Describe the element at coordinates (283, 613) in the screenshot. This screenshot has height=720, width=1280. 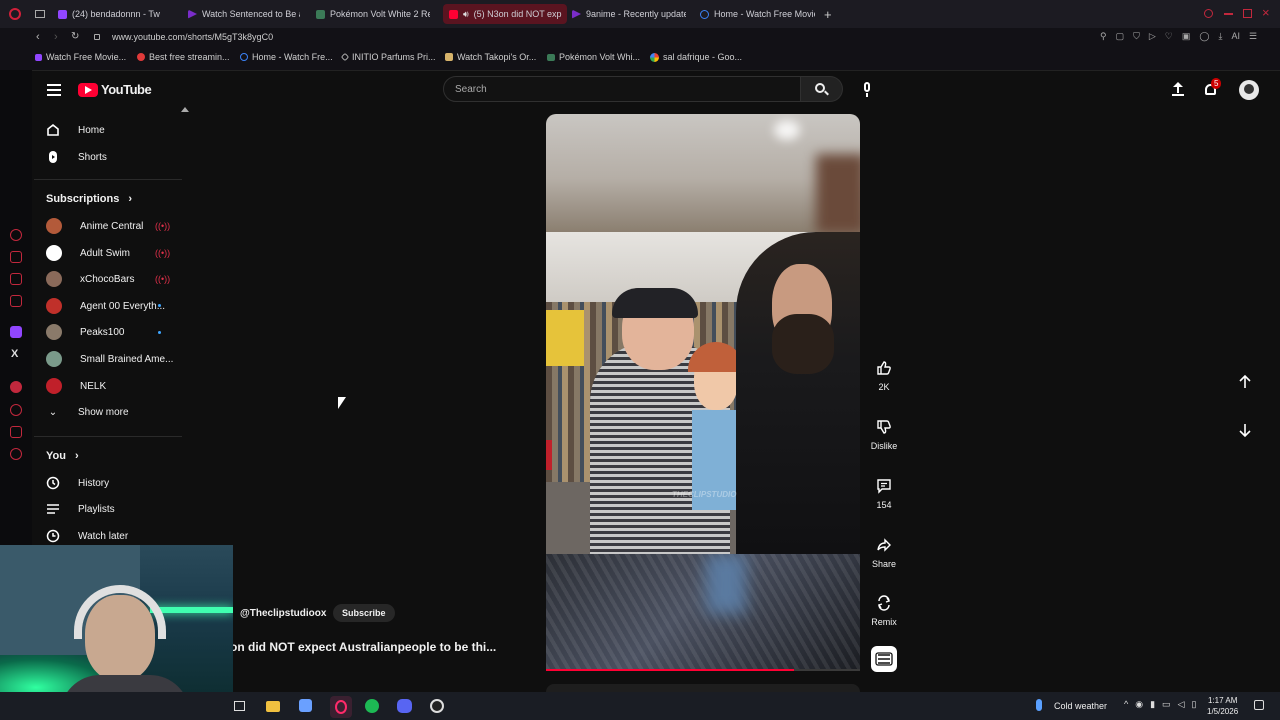
I see `channel-handle: @Theclipstudioox` at that location.